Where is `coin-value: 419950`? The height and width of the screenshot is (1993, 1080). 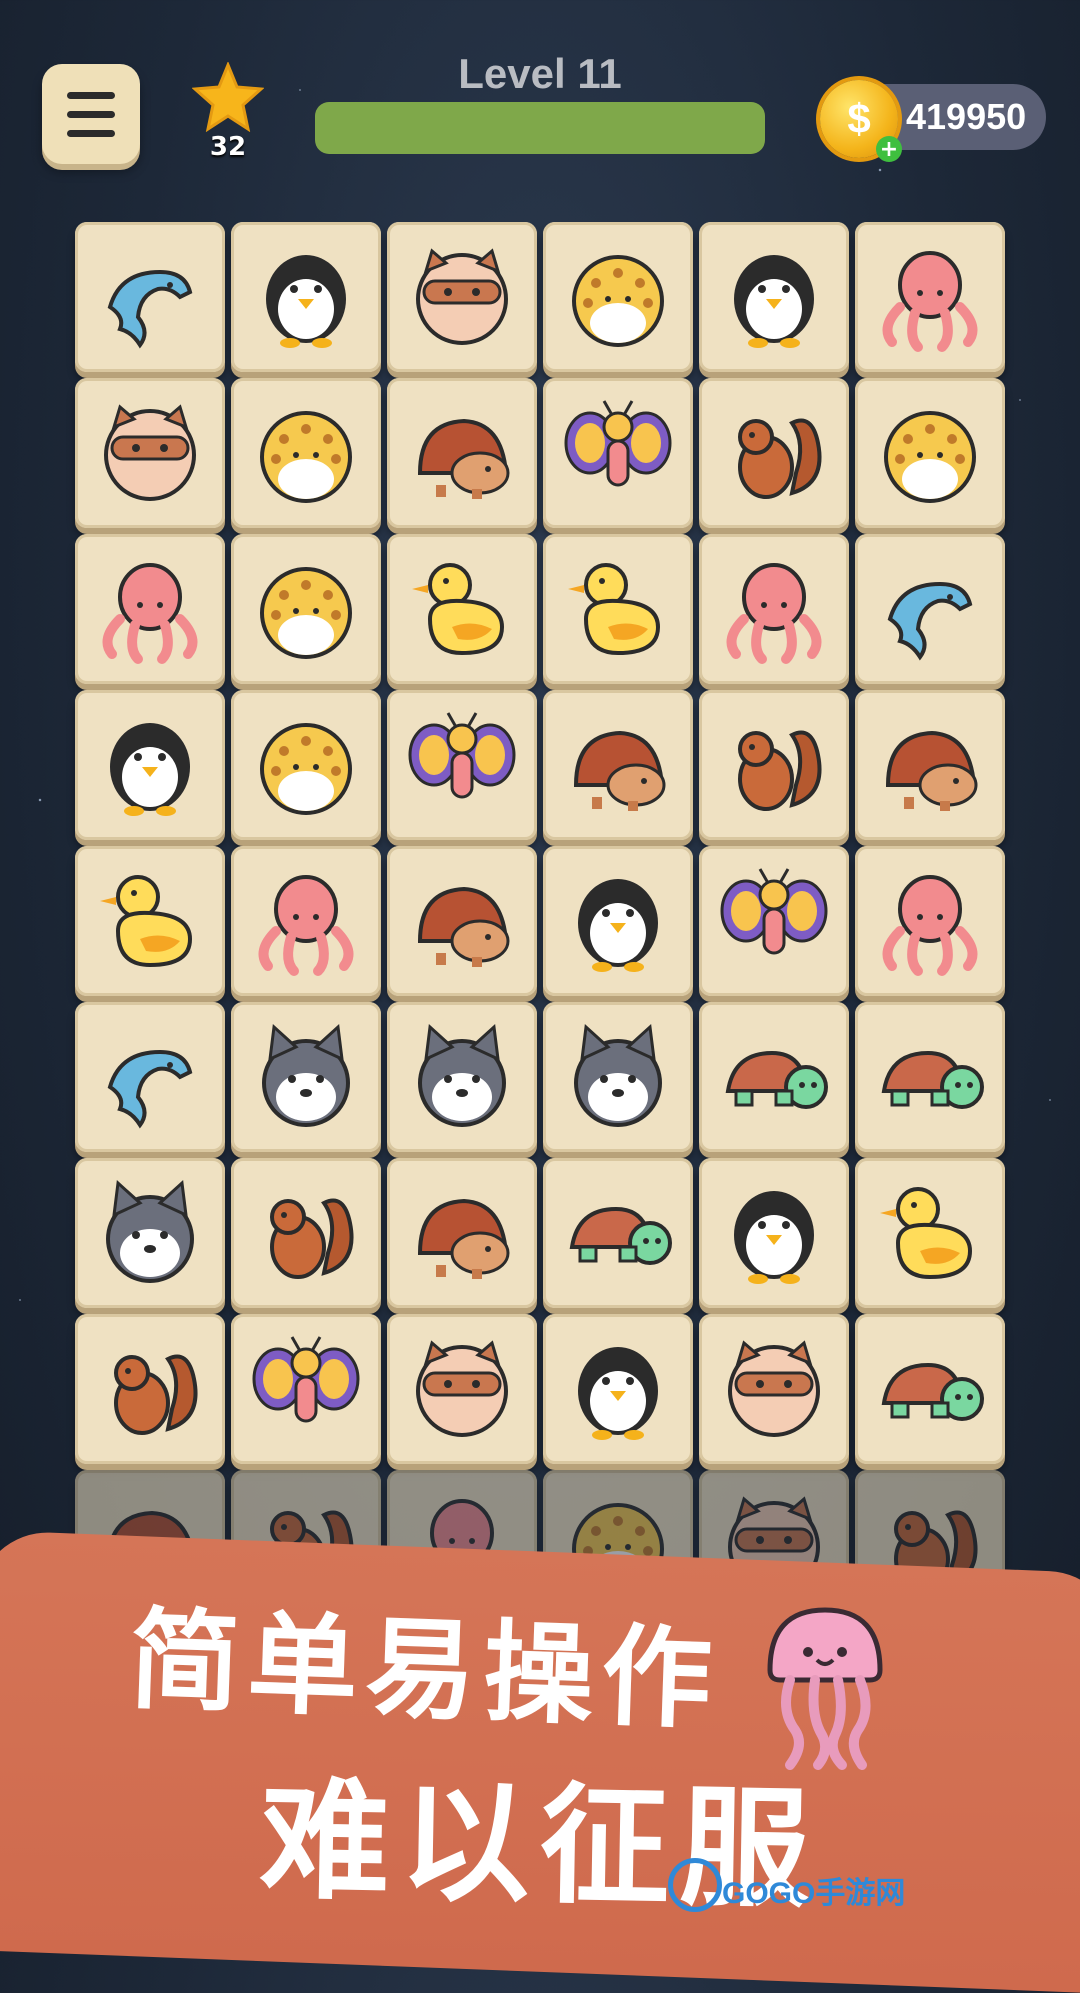
coin-value: 419950 is located at coordinates (966, 116).